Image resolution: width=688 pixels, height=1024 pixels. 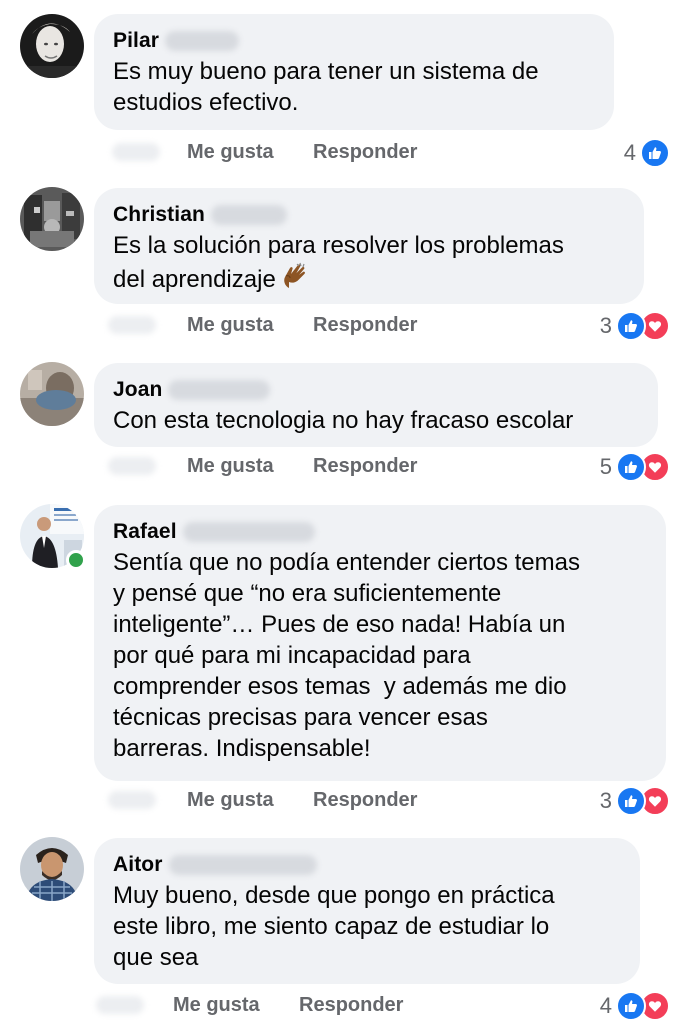 What do you see at coordinates (605, 466) in the screenshot?
I see `reaction-count: 5` at bounding box center [605, 466].